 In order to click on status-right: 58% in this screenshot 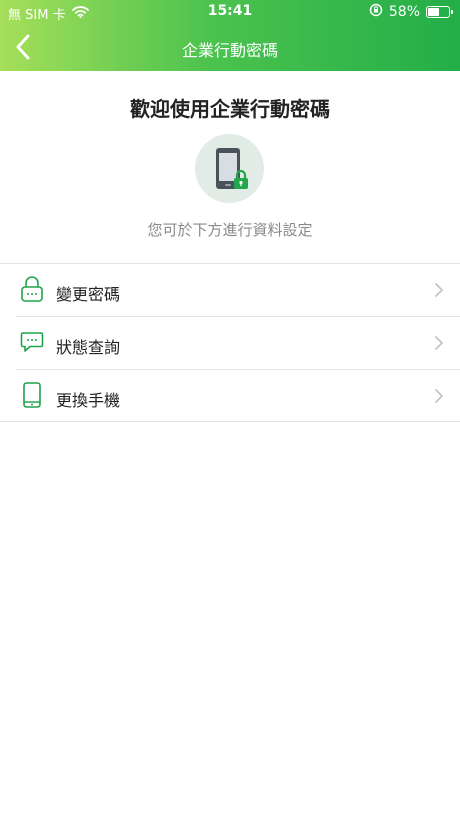, I will do `click(411, 12)`.